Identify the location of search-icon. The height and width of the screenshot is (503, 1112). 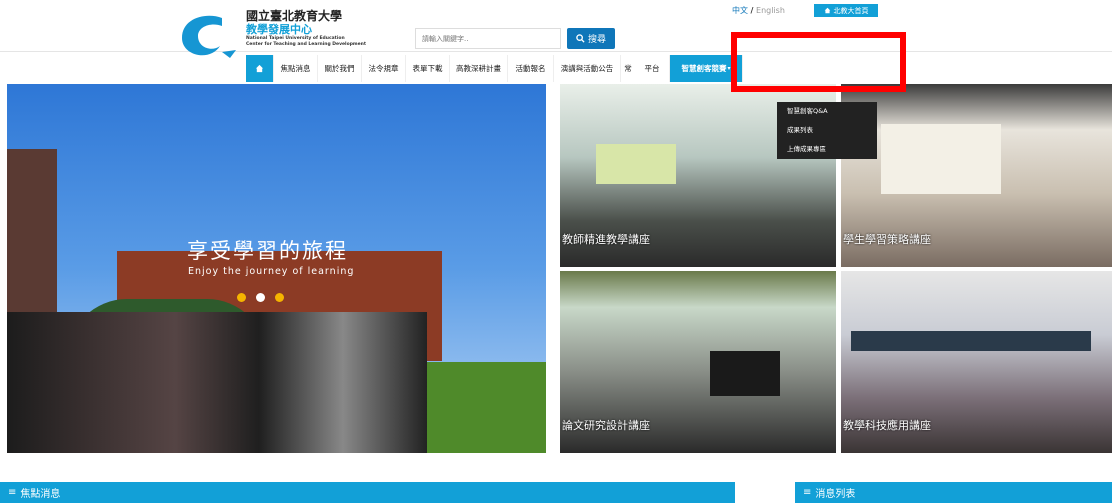
(580, 38).